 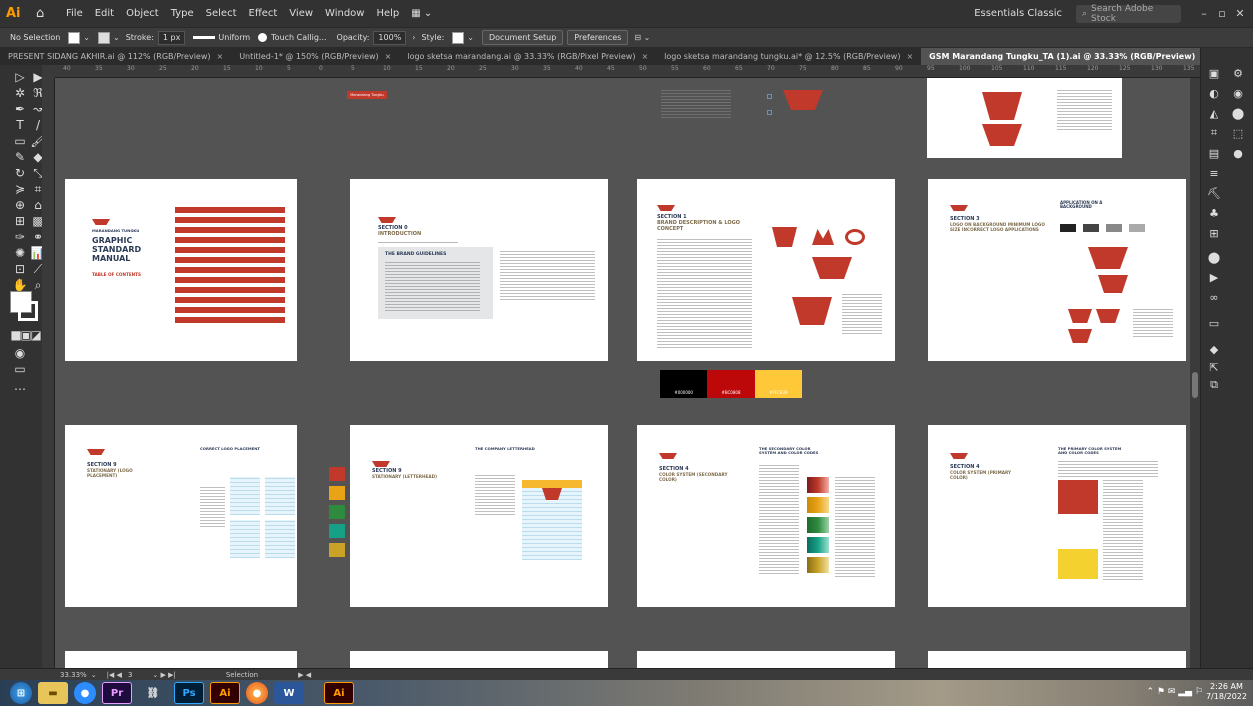 I want to click on illustrator-taskbar-icon: Ai, so click(x=225, y=693).